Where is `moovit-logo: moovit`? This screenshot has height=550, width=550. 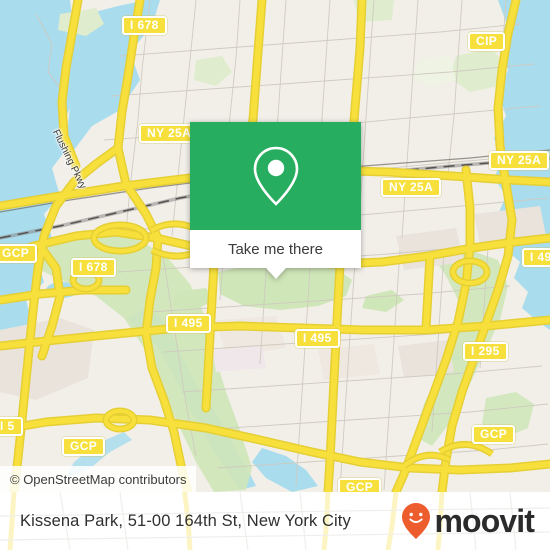
moovit-logo: moovit is located at coordinates (468, 521).